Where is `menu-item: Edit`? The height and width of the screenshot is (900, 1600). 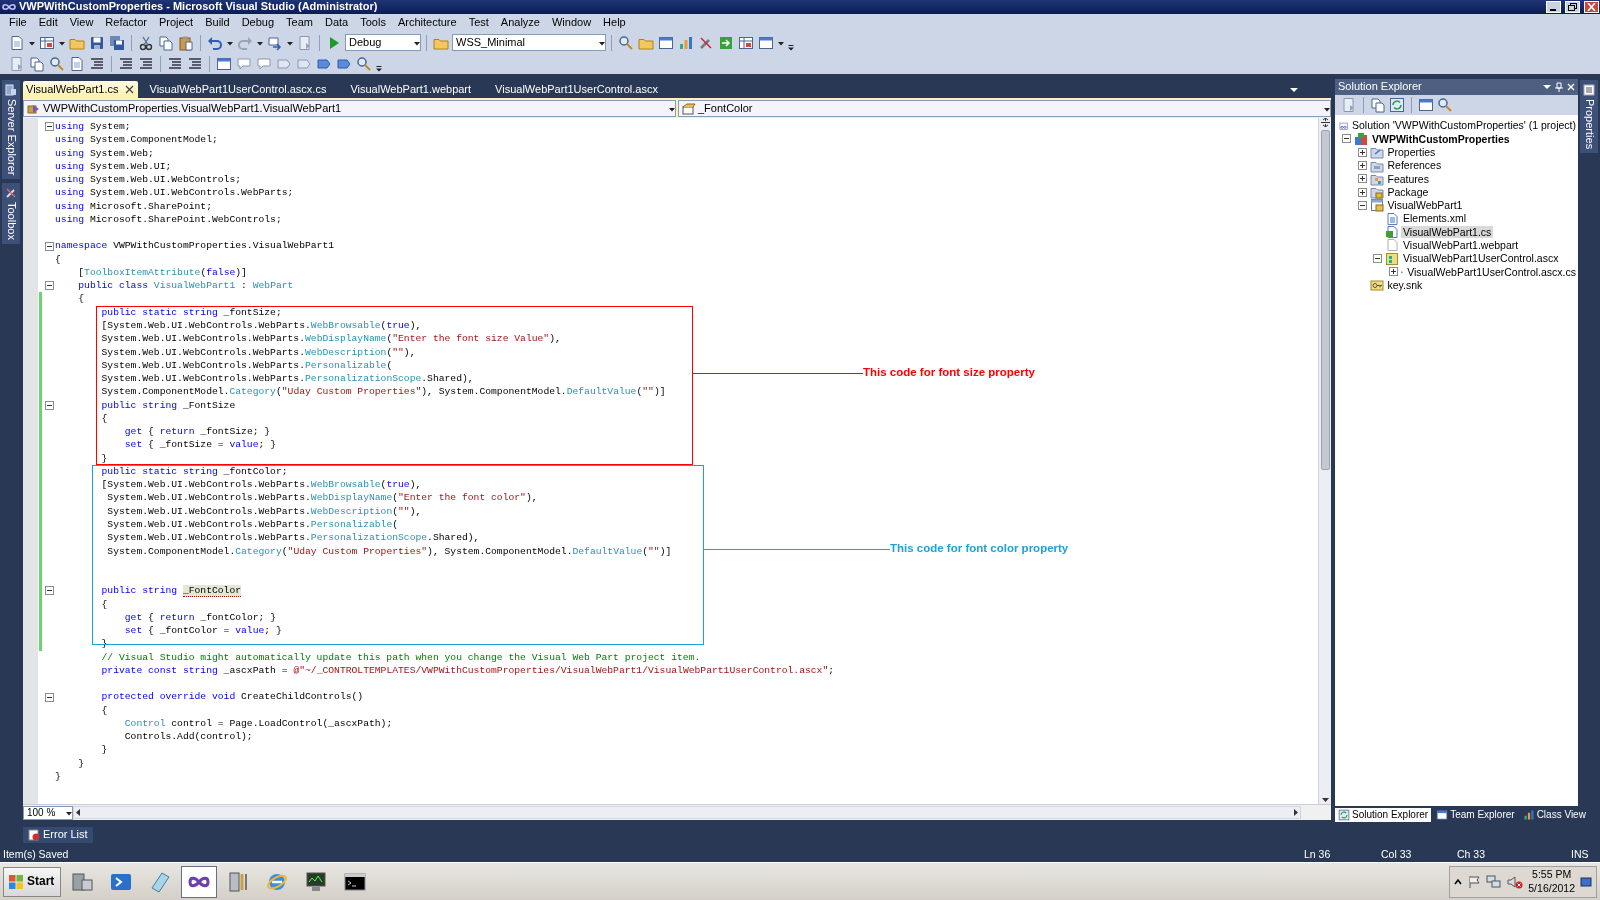
menu-item: Edit is located at coordinates (48, 23).